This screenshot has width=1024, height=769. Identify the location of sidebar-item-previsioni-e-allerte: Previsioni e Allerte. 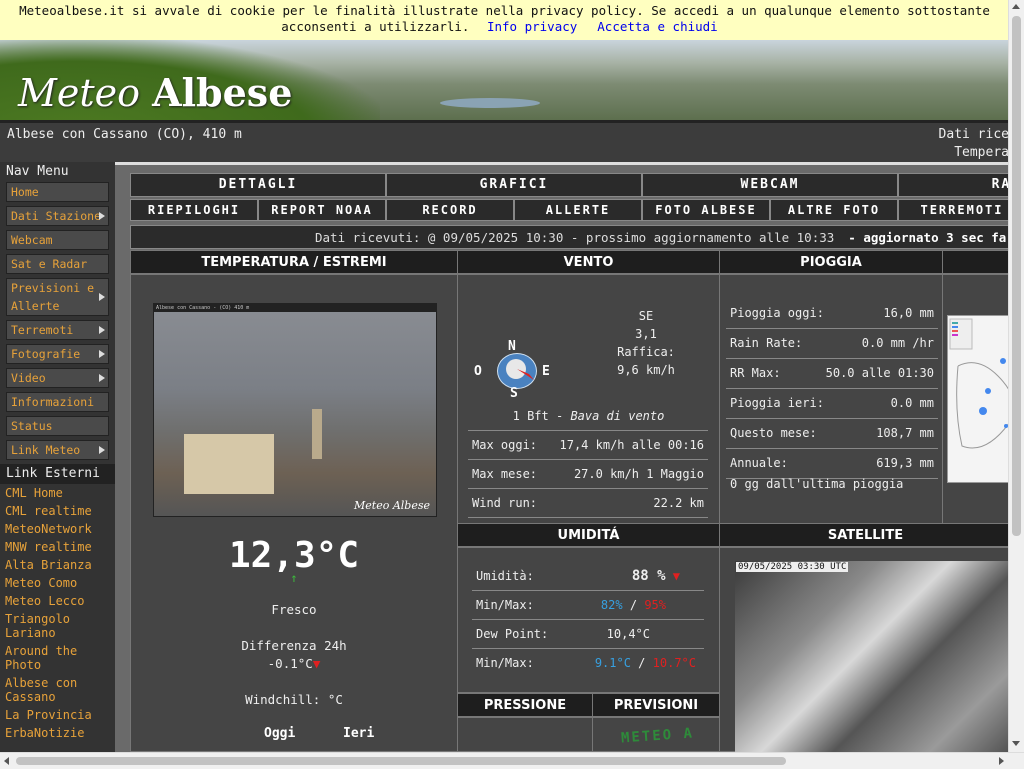
(57, 297).